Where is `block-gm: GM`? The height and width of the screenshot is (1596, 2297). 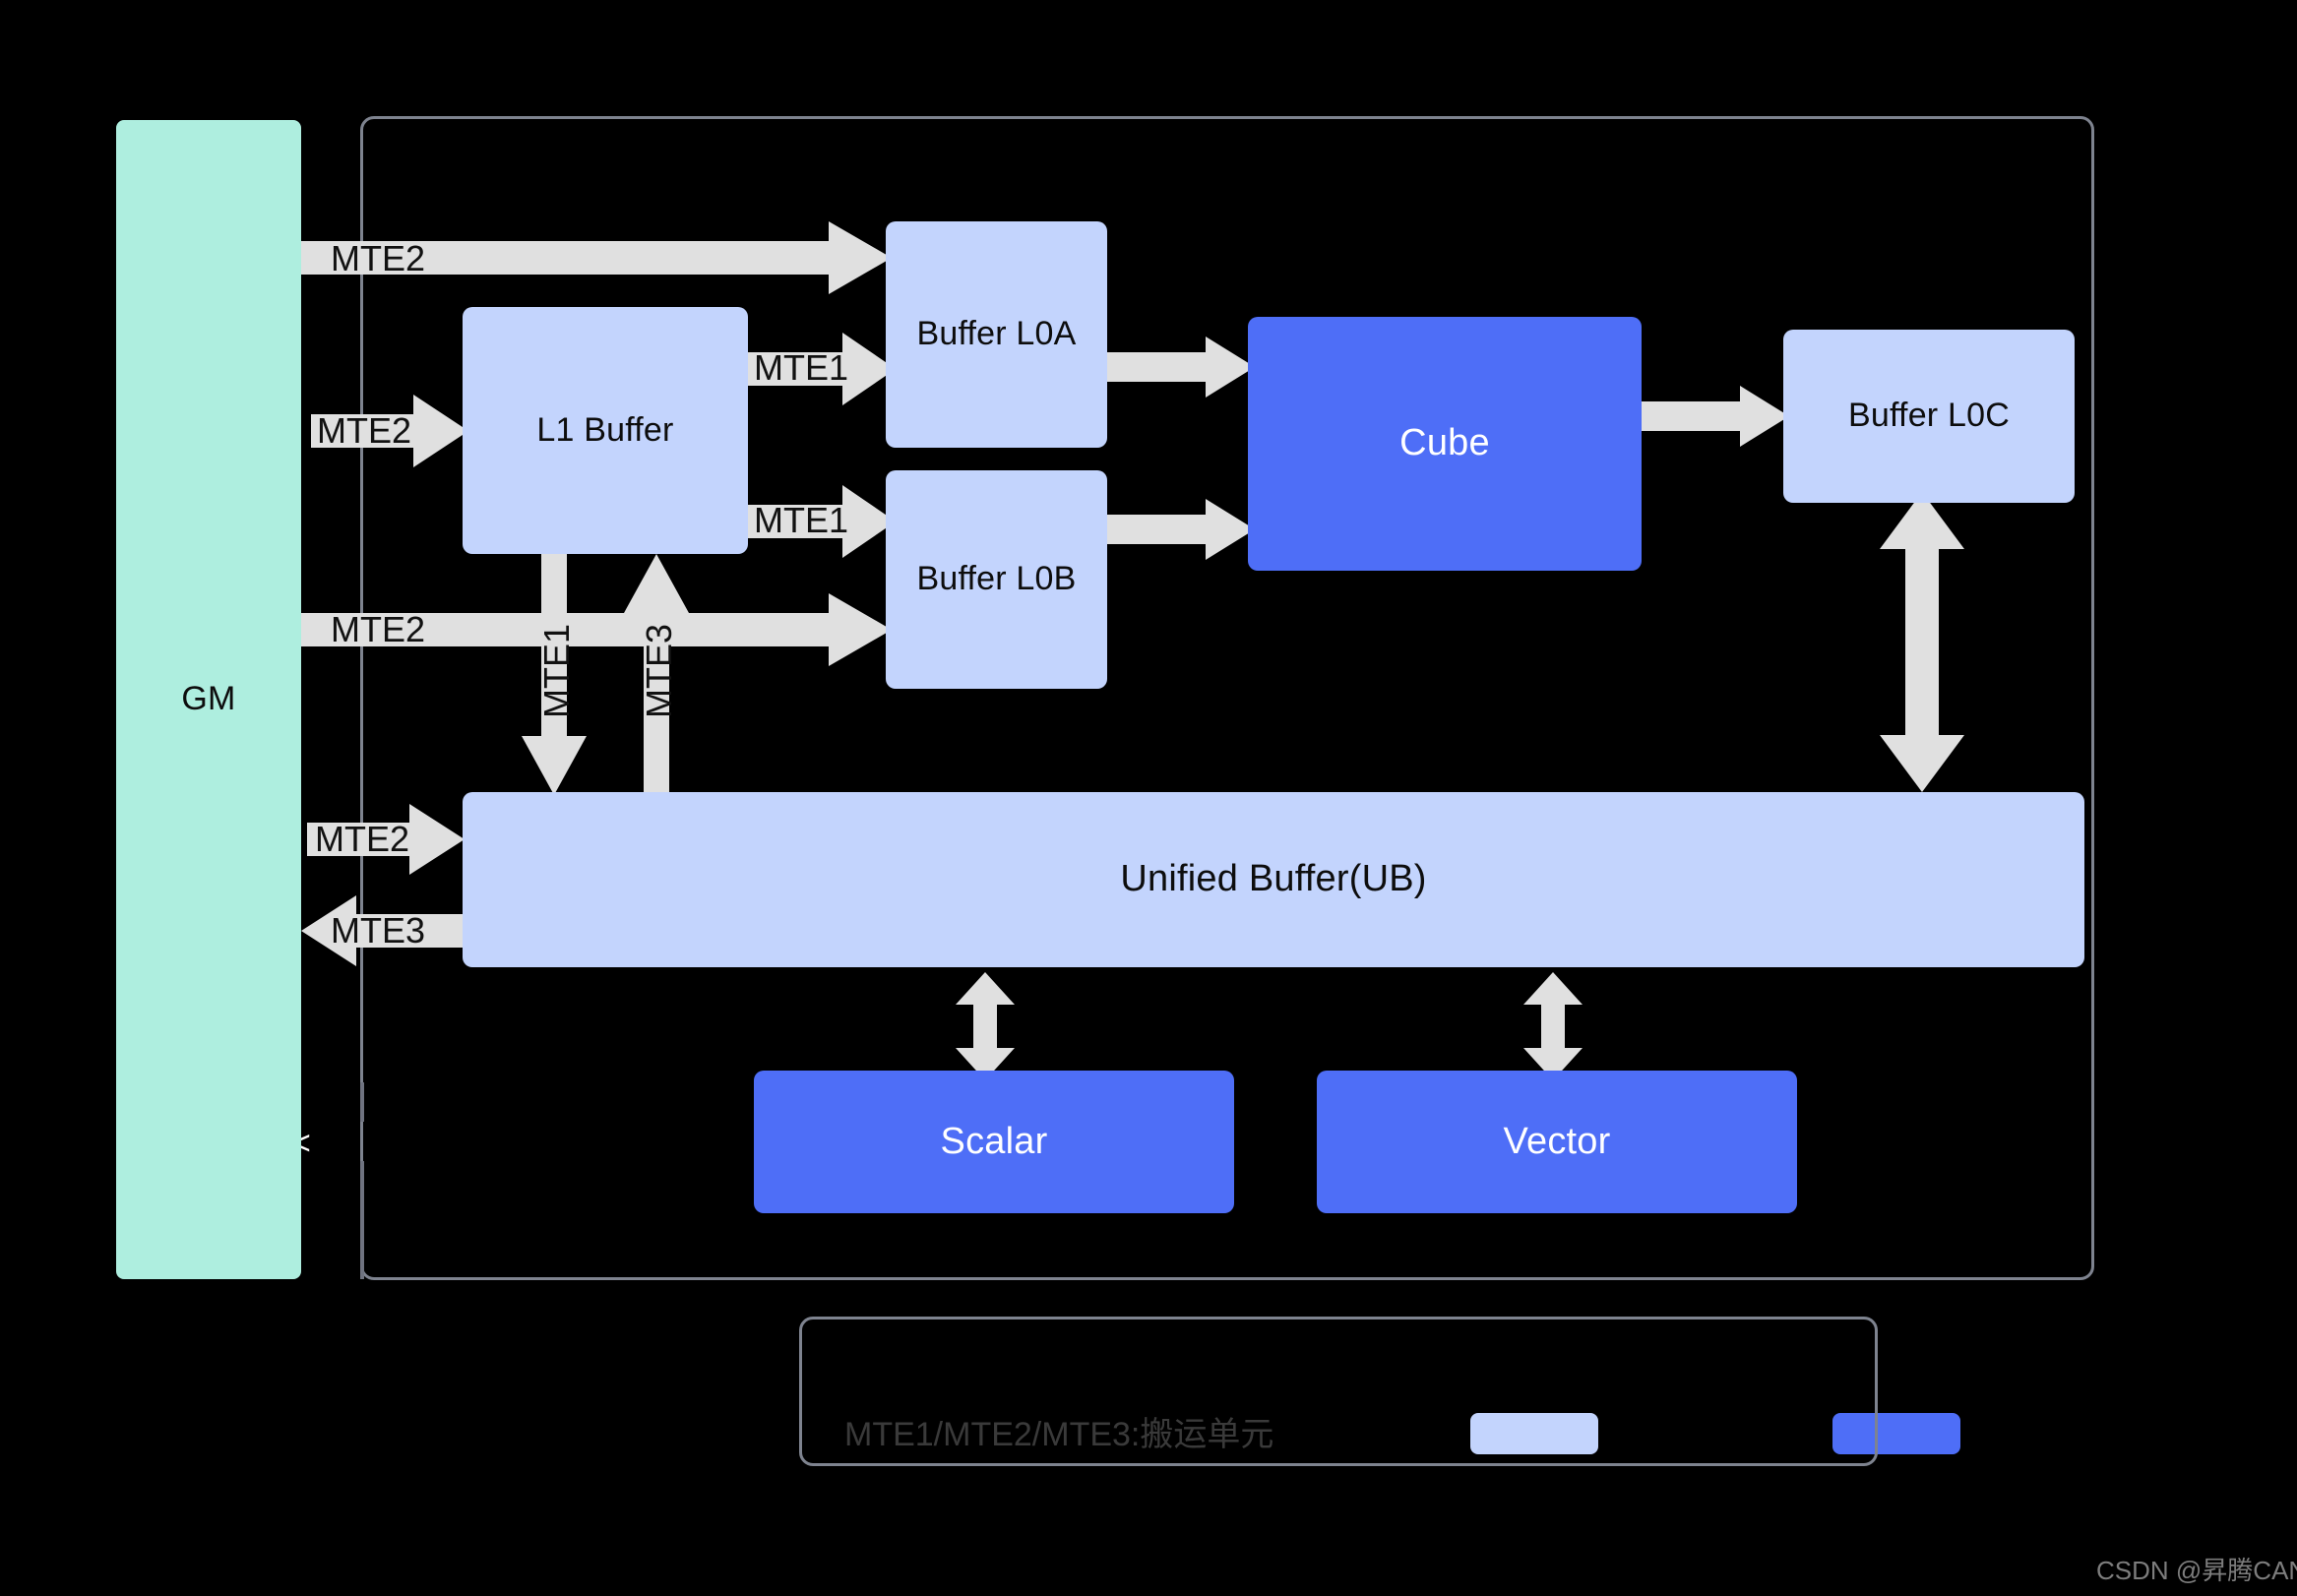
block-gm: GM is located at coordinates (208, 699).